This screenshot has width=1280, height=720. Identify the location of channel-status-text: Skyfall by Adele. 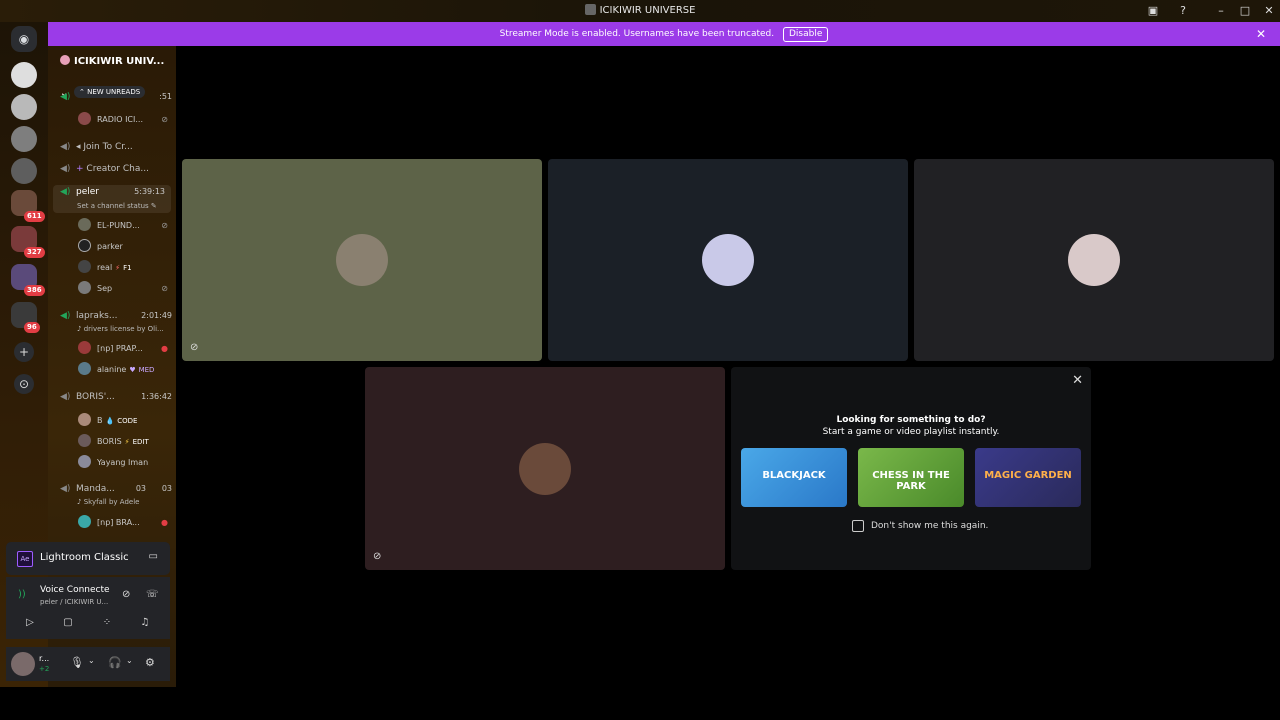
(111, 502).